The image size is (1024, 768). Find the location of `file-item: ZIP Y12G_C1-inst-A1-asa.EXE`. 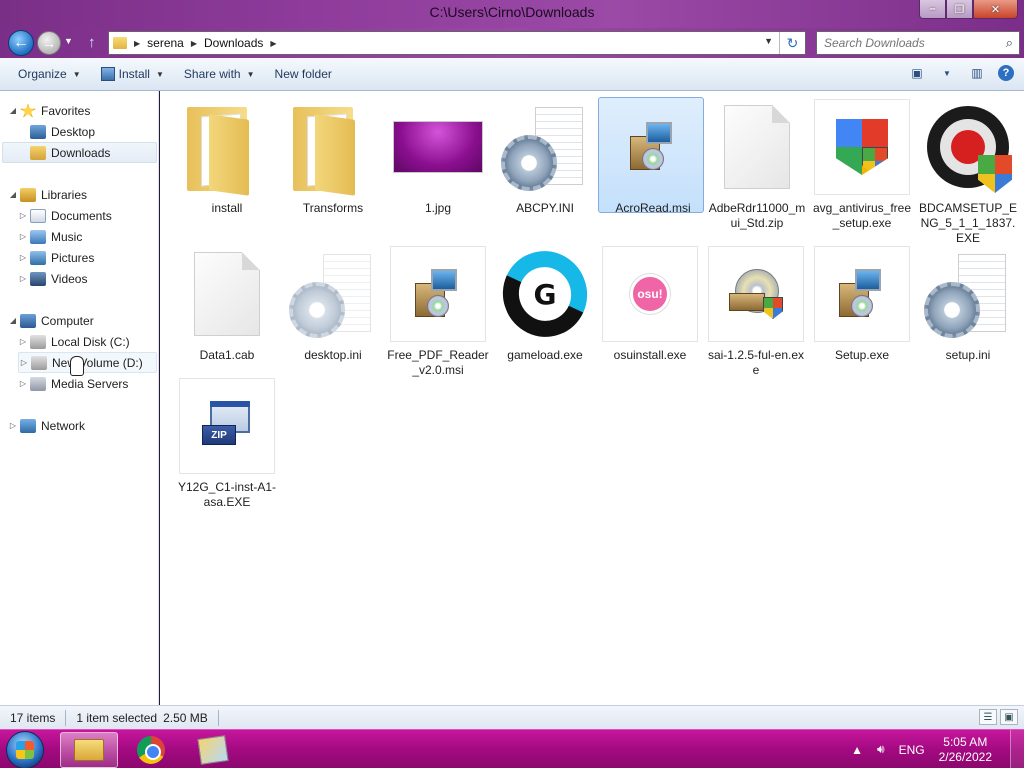

file-item: ZIP Y12G_C1-inst-A1-asa.EXE is located at coordinates (227, 444).